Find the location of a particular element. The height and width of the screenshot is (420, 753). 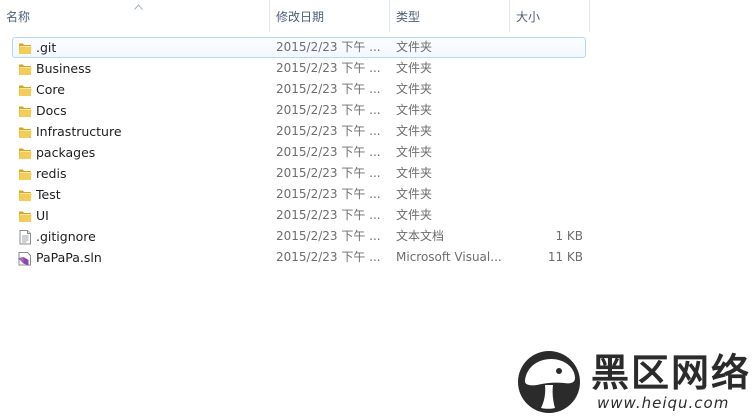

column-header-type: 类型 is located at coordinates (450, 16).